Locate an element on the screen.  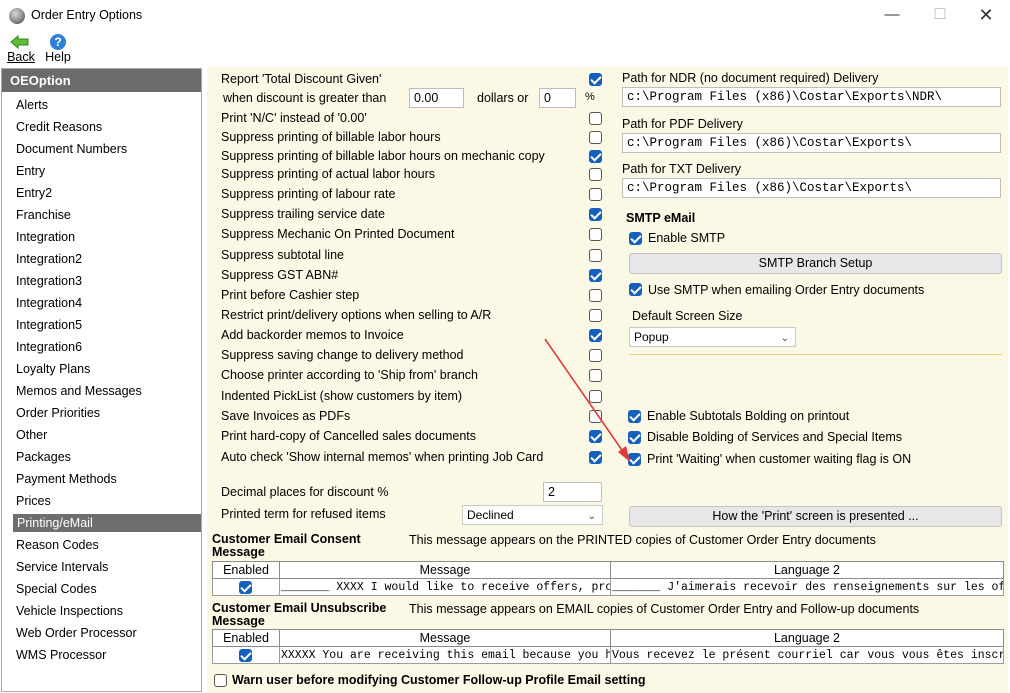
txt-path-input: c:\Program Files (x86)\Costar\Exports\ is located at coordinates (811, 188).